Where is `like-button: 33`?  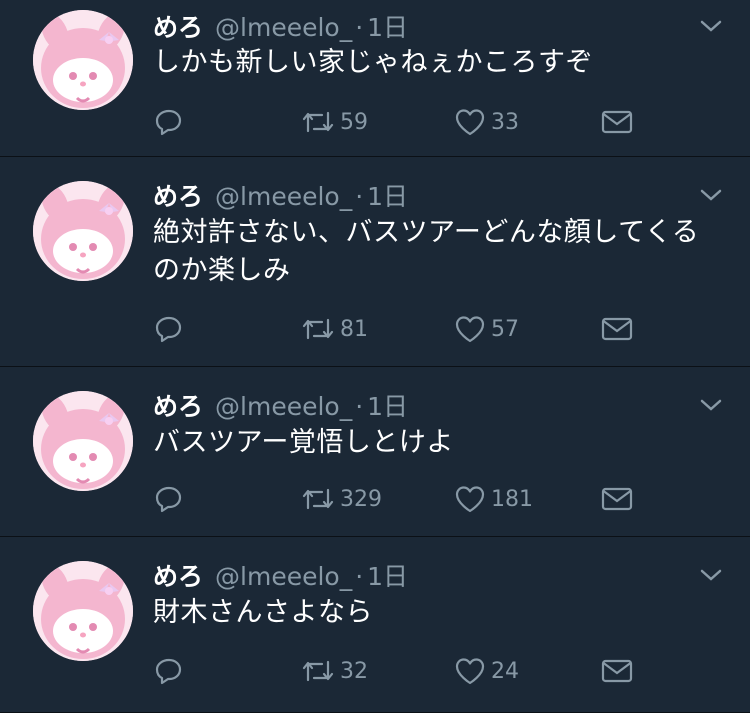 like-button: 33 is located at coordinates (486, 122).